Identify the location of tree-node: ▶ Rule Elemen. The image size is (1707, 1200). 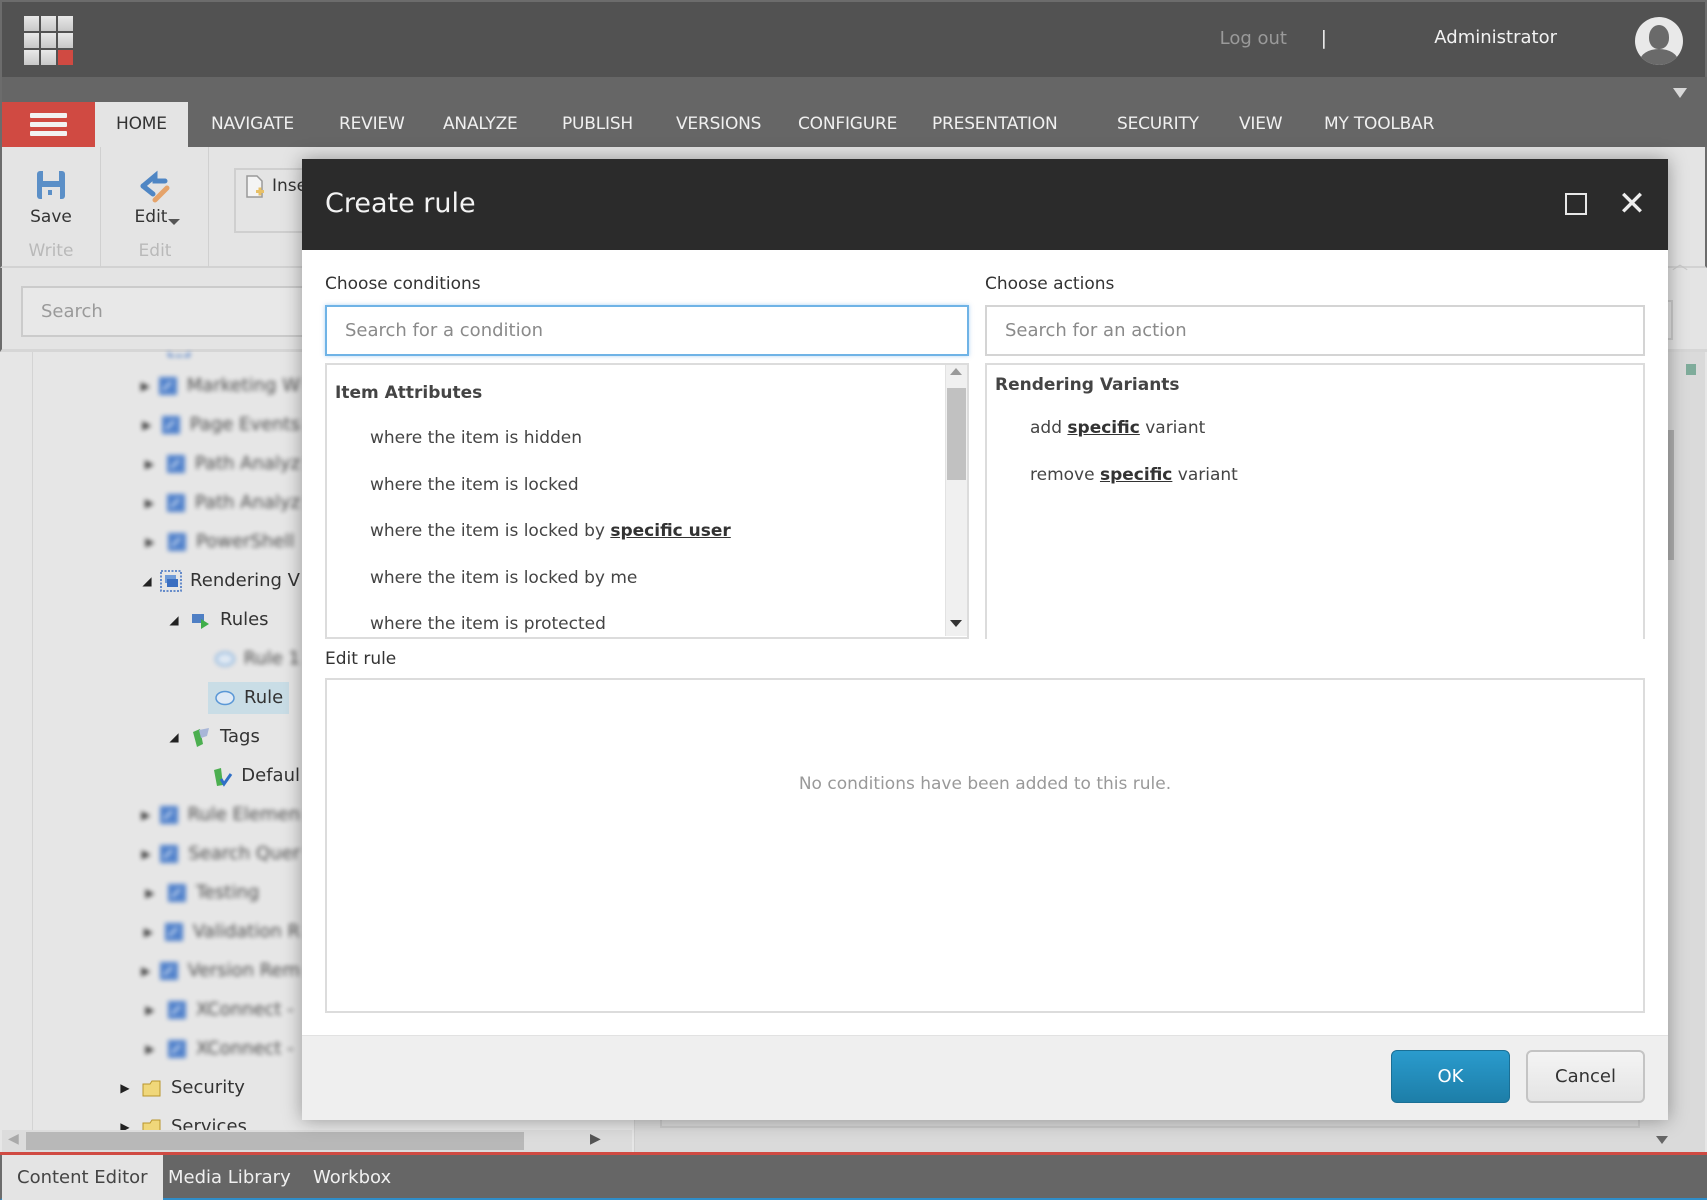
(150, 814).